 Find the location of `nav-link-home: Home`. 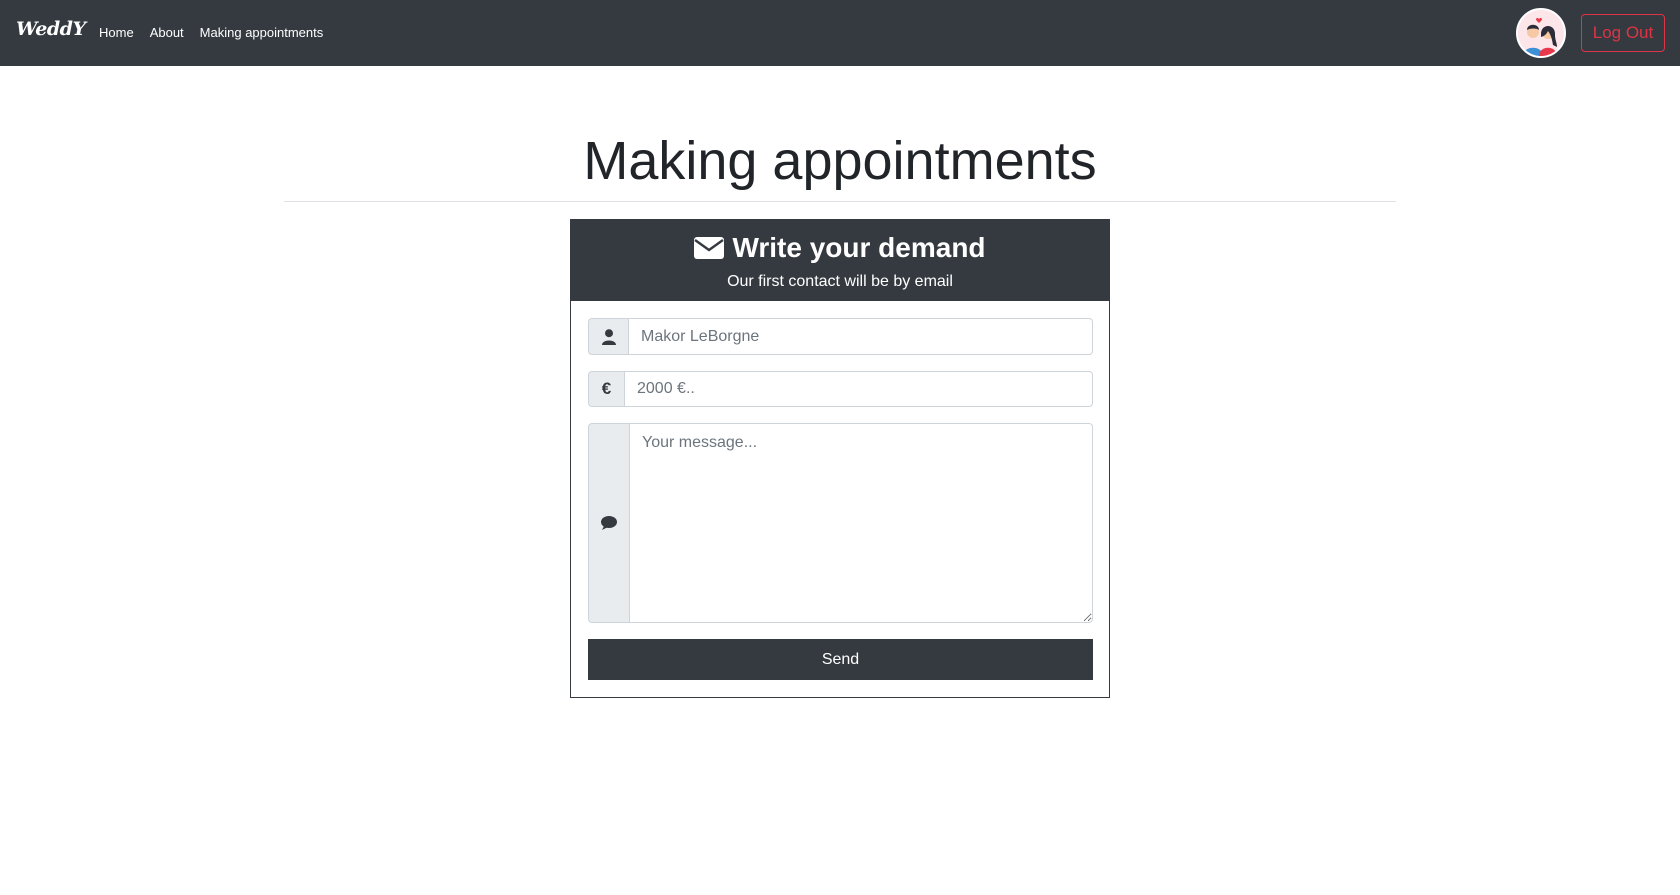

nav-link-home: Home is located at coordinates (116, 32).